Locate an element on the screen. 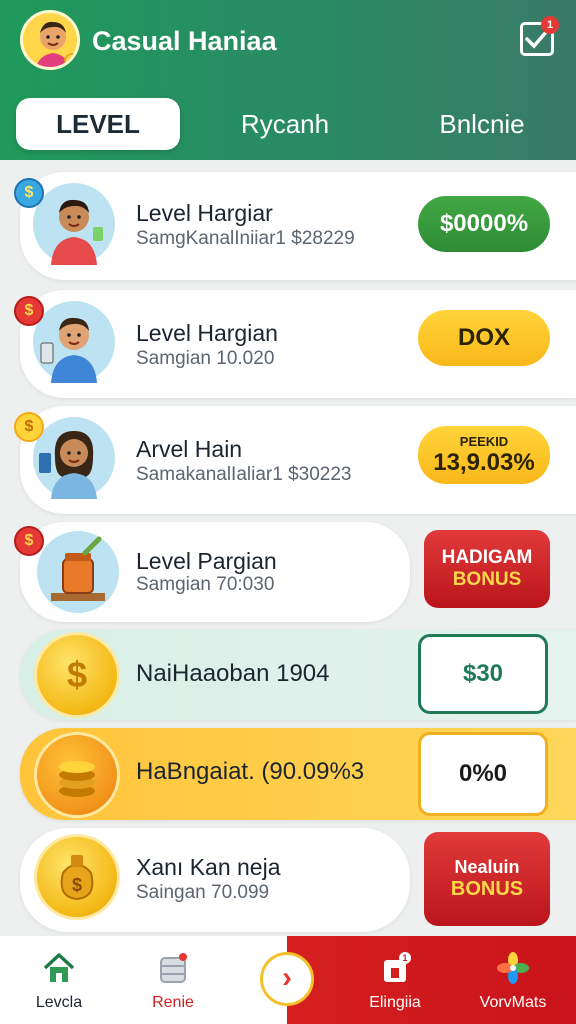  nav-label: VorvMats is located at coordinates (513, 1002).